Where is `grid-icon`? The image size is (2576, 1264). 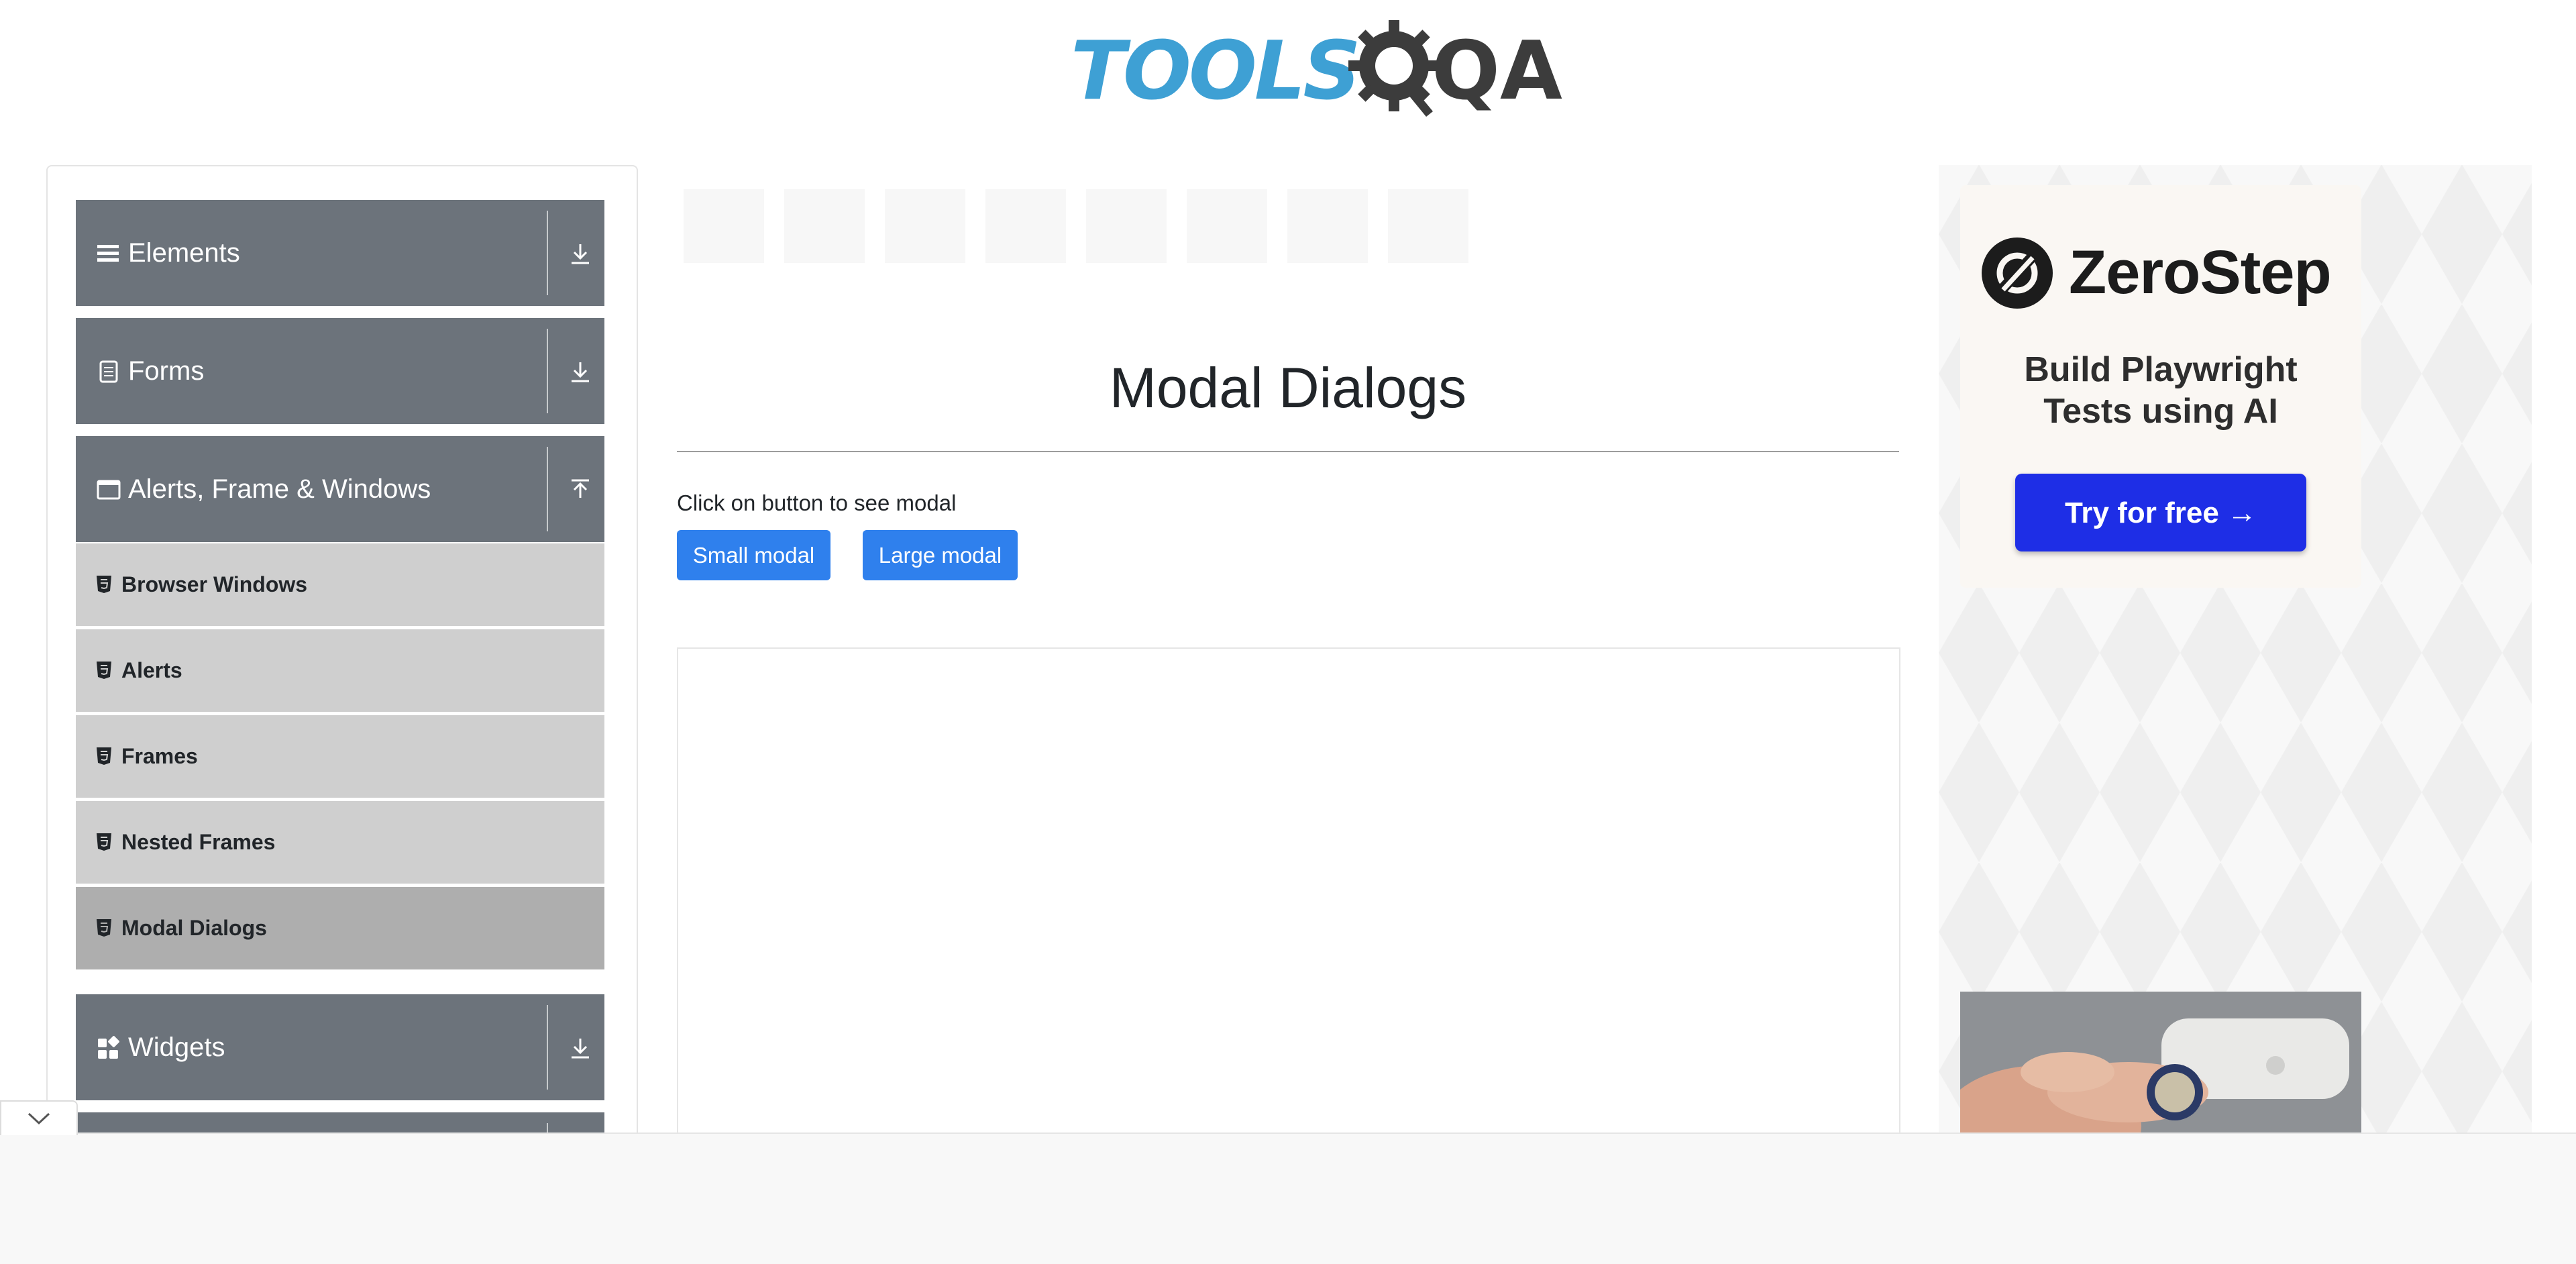
grid-icon is located at coordinates (108, 1047).